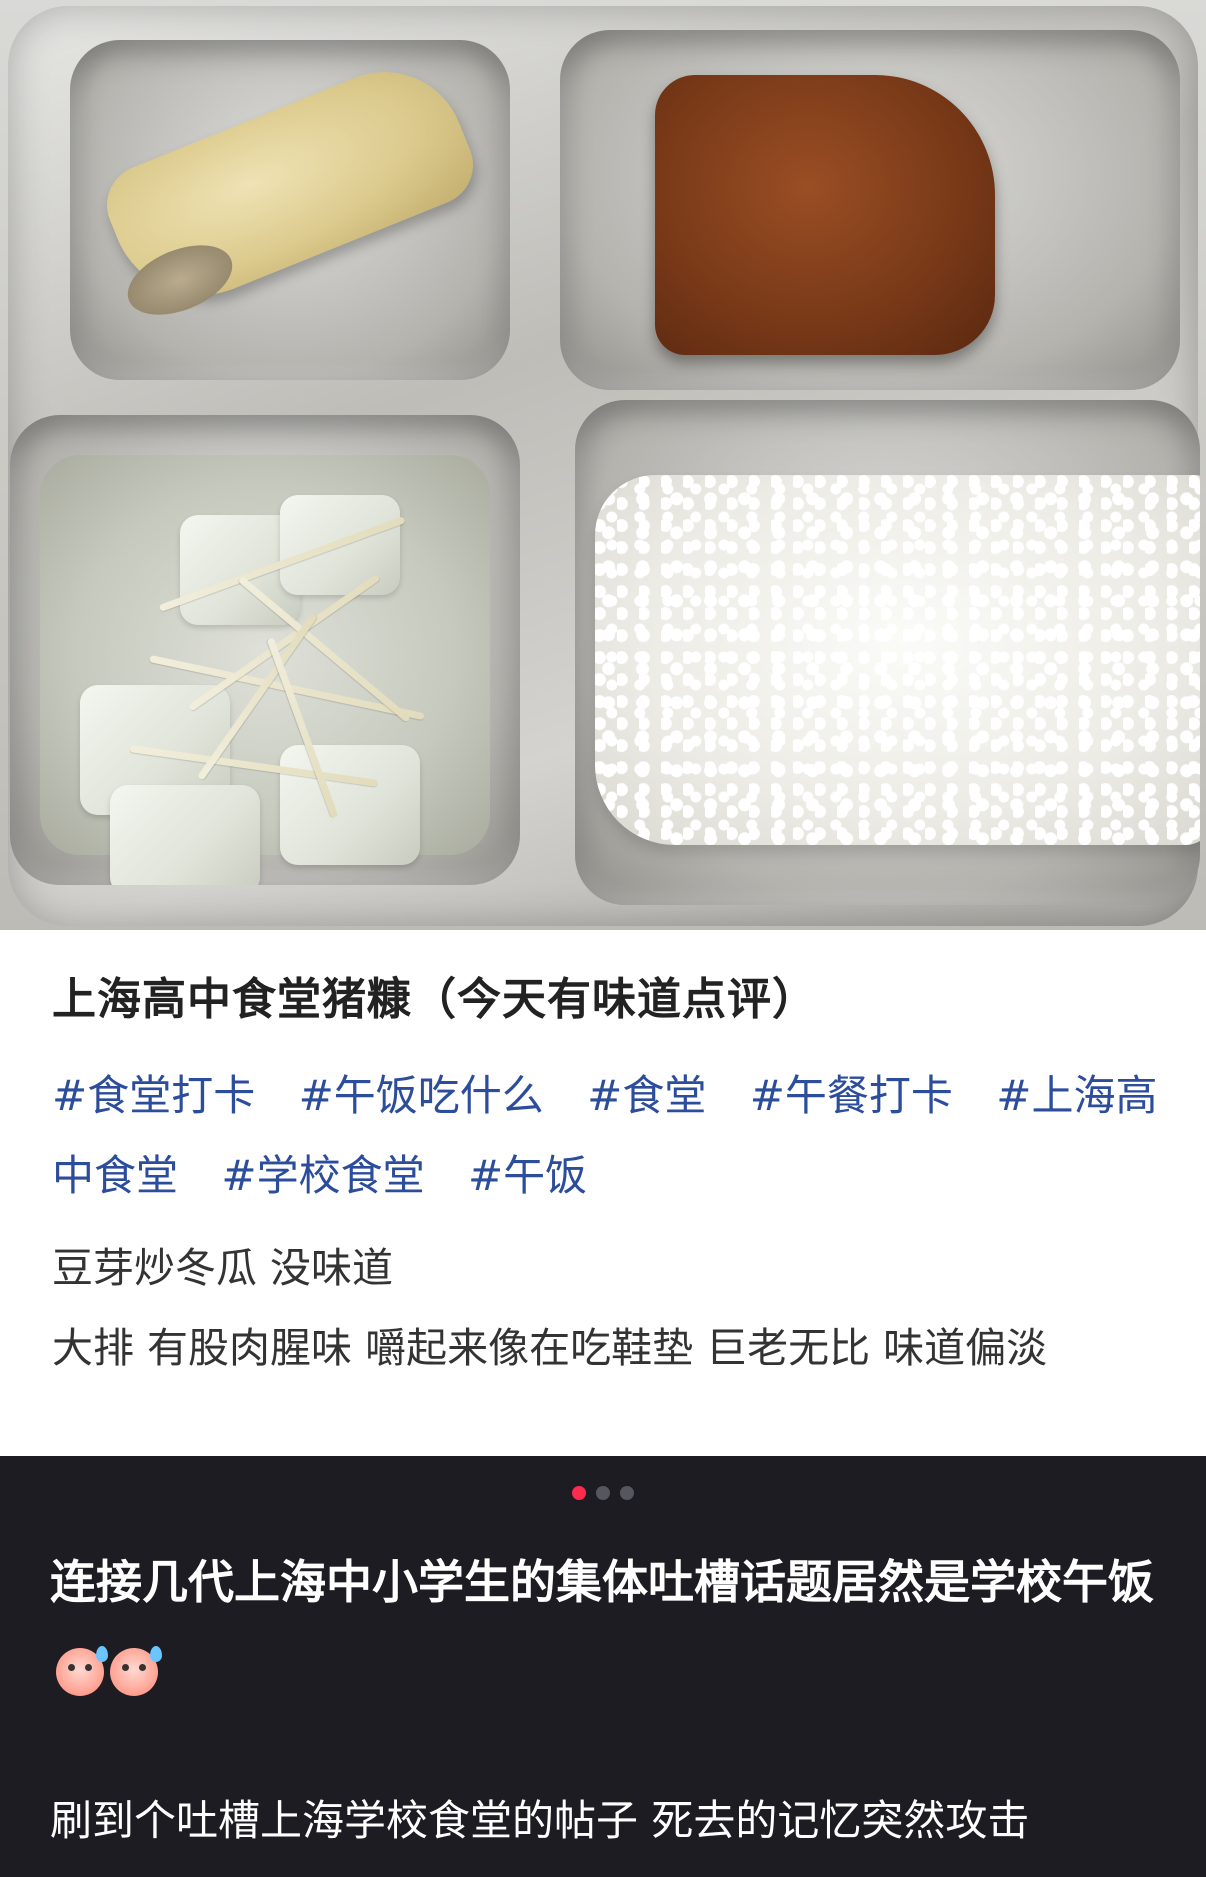 The image size is (1206, 1877). What do you see at coordinates (153, 1095) in the screenshot?
I see `hashtag-link: #食堂打卡` at bounding box center [153, 1095].